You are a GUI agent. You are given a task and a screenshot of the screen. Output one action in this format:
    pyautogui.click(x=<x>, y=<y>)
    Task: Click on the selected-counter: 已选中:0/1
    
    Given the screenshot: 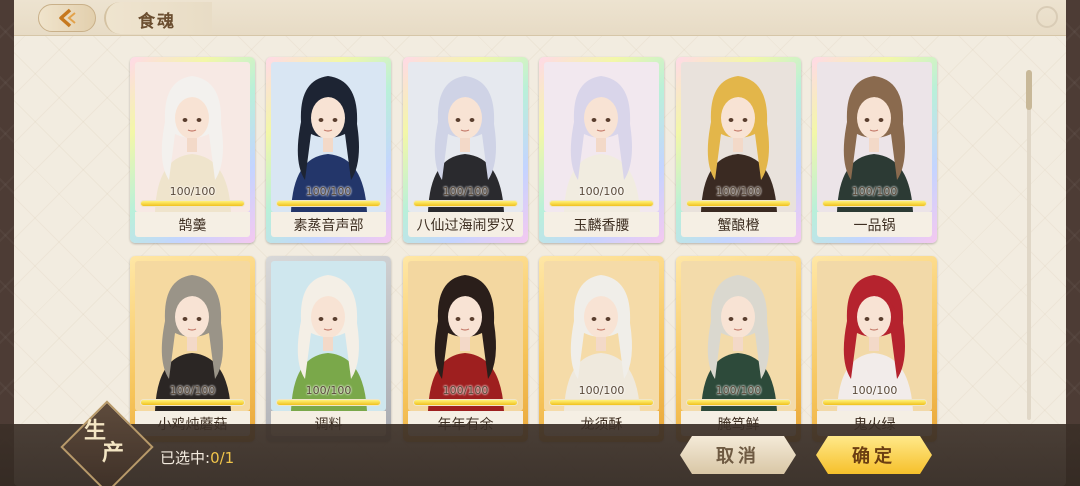 What is the action you would take?
    pyautogui.click(x=197, y=457)
    